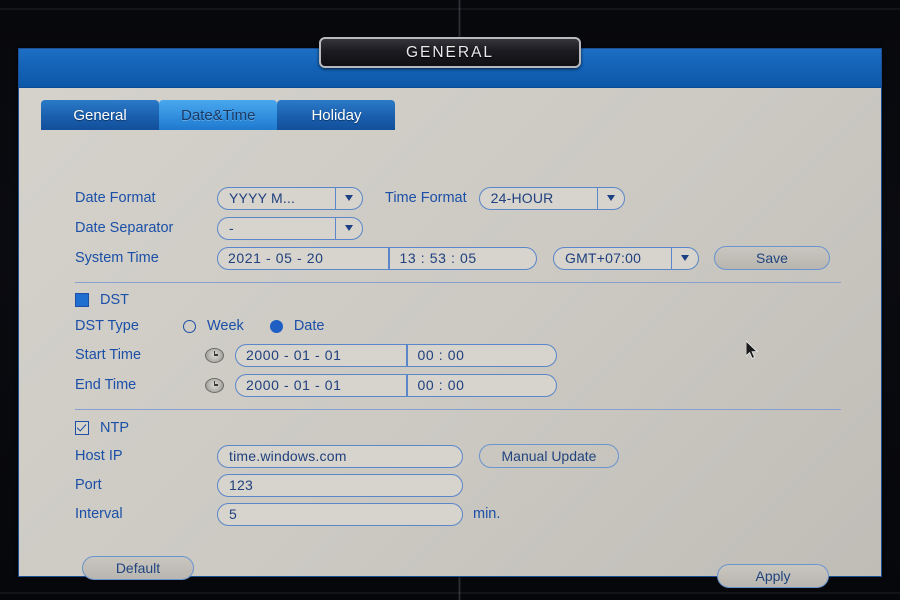  What do you see at coordinates (458, 282) in the screenshot?
I see `divider-dst` at bounding box center [458, 282].